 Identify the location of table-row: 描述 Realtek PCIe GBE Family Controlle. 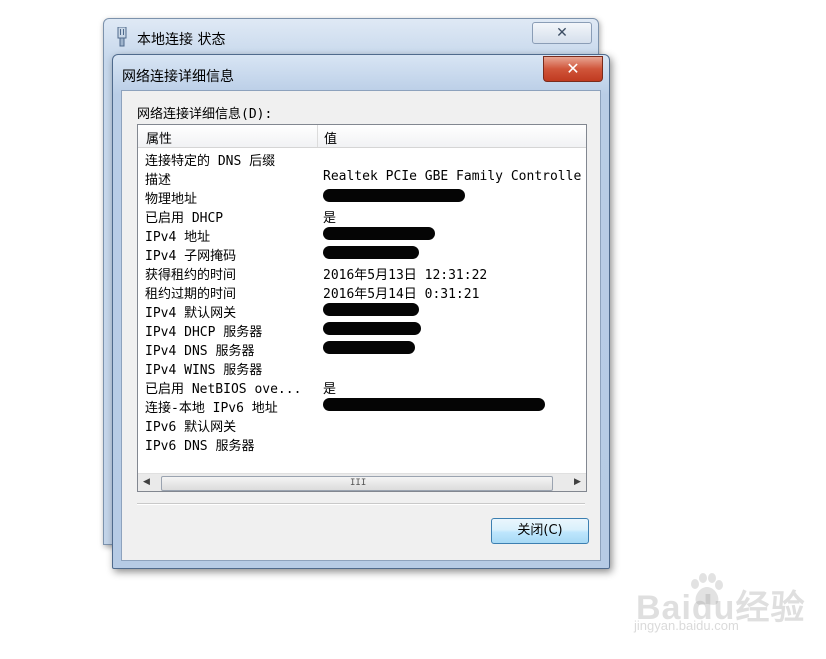
(362, 178).